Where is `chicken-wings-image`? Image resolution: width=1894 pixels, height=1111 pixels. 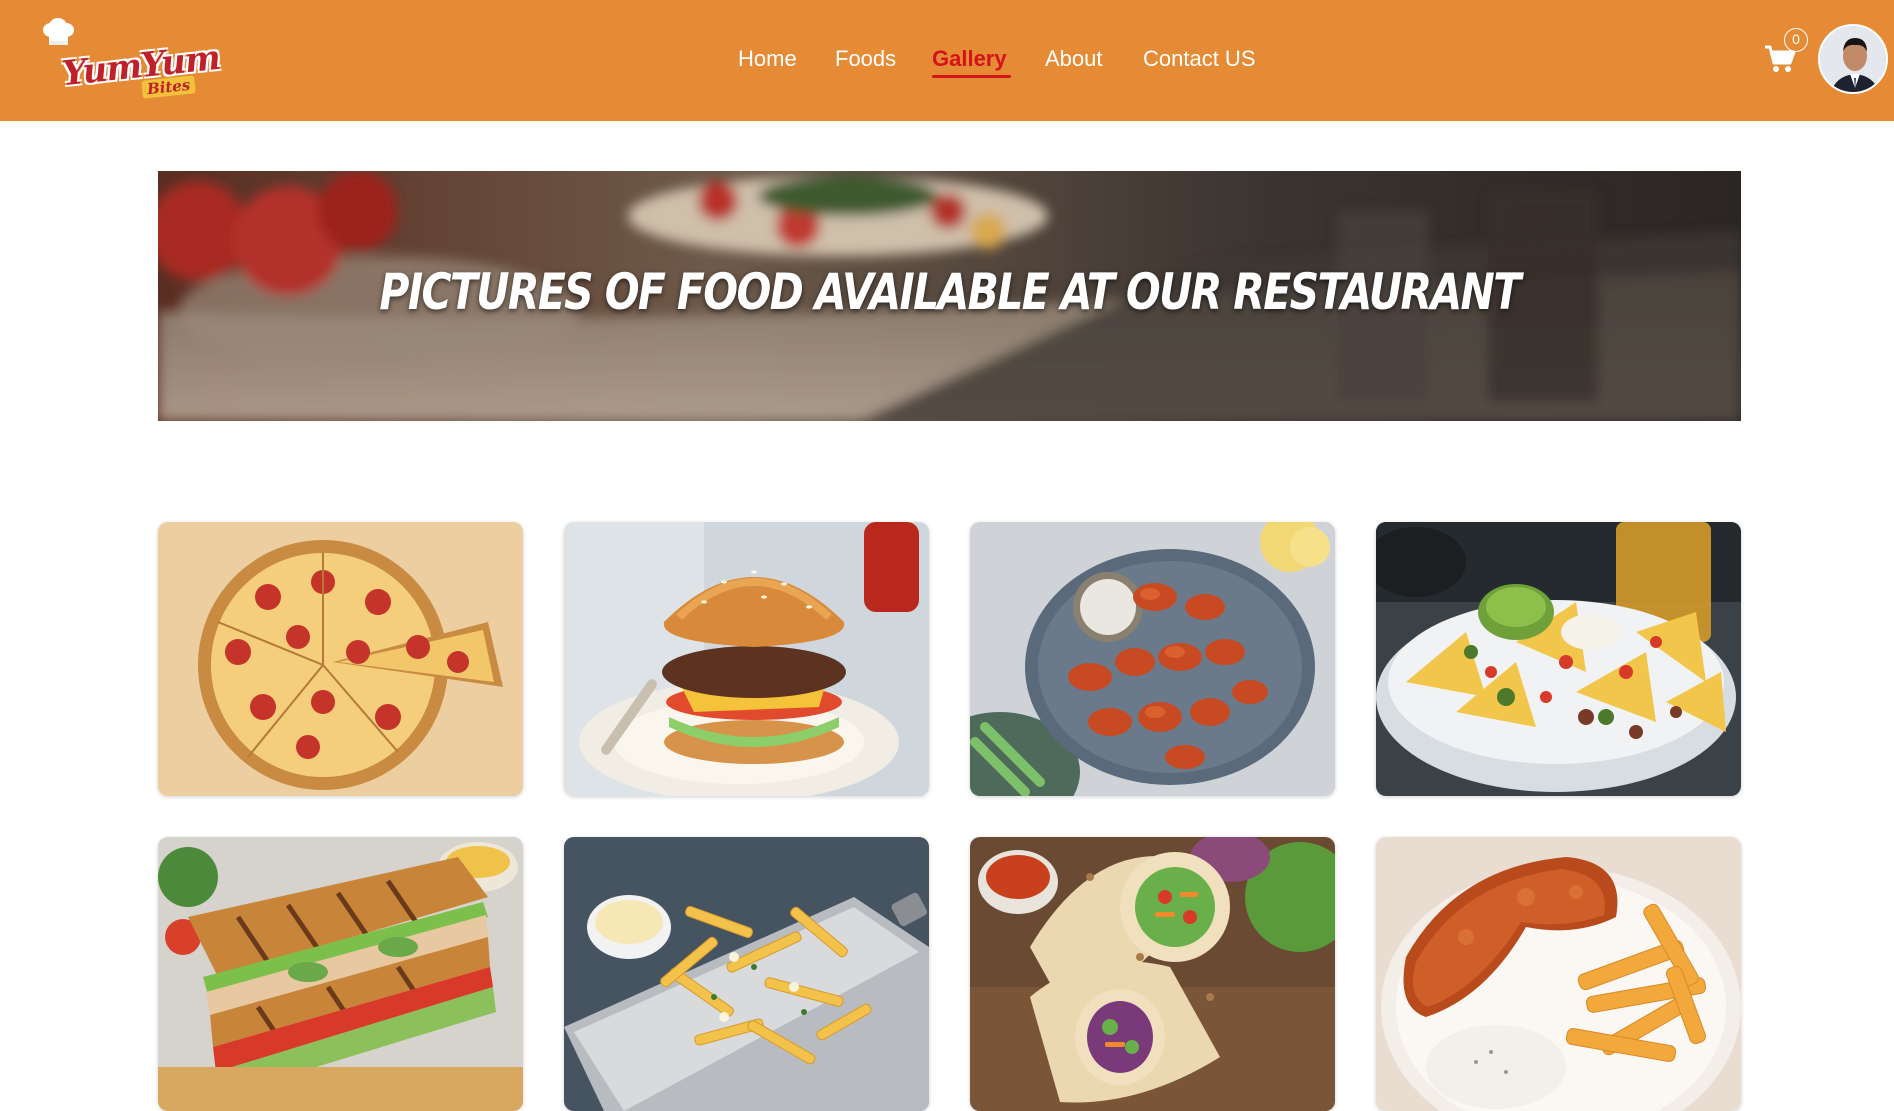
chicken-wings-image is located at coordinates (1152, 659).